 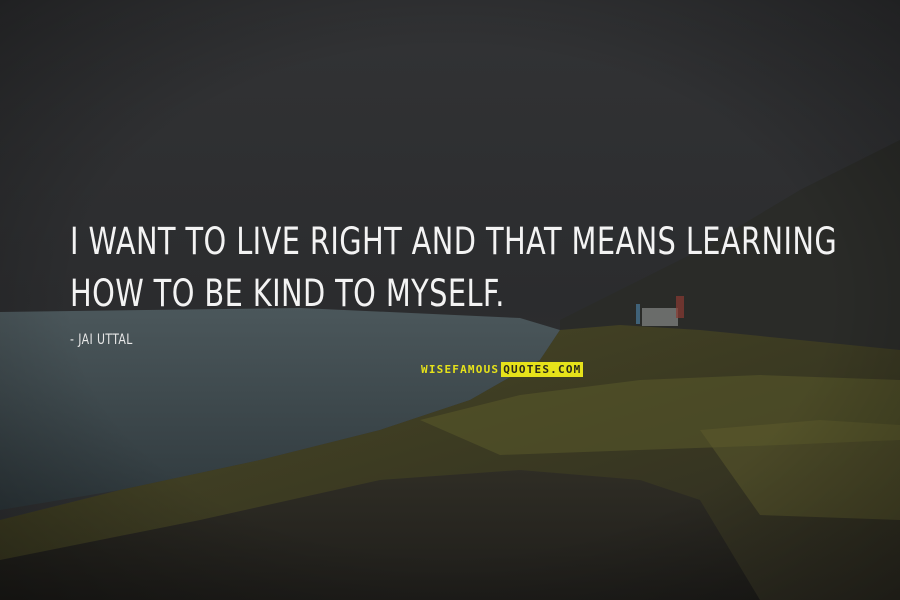 What do you see at coordinates (460, 369) in the screenshot?
I see `watermark-left: WISEFAMOUS` at bounding box center [460, 369].